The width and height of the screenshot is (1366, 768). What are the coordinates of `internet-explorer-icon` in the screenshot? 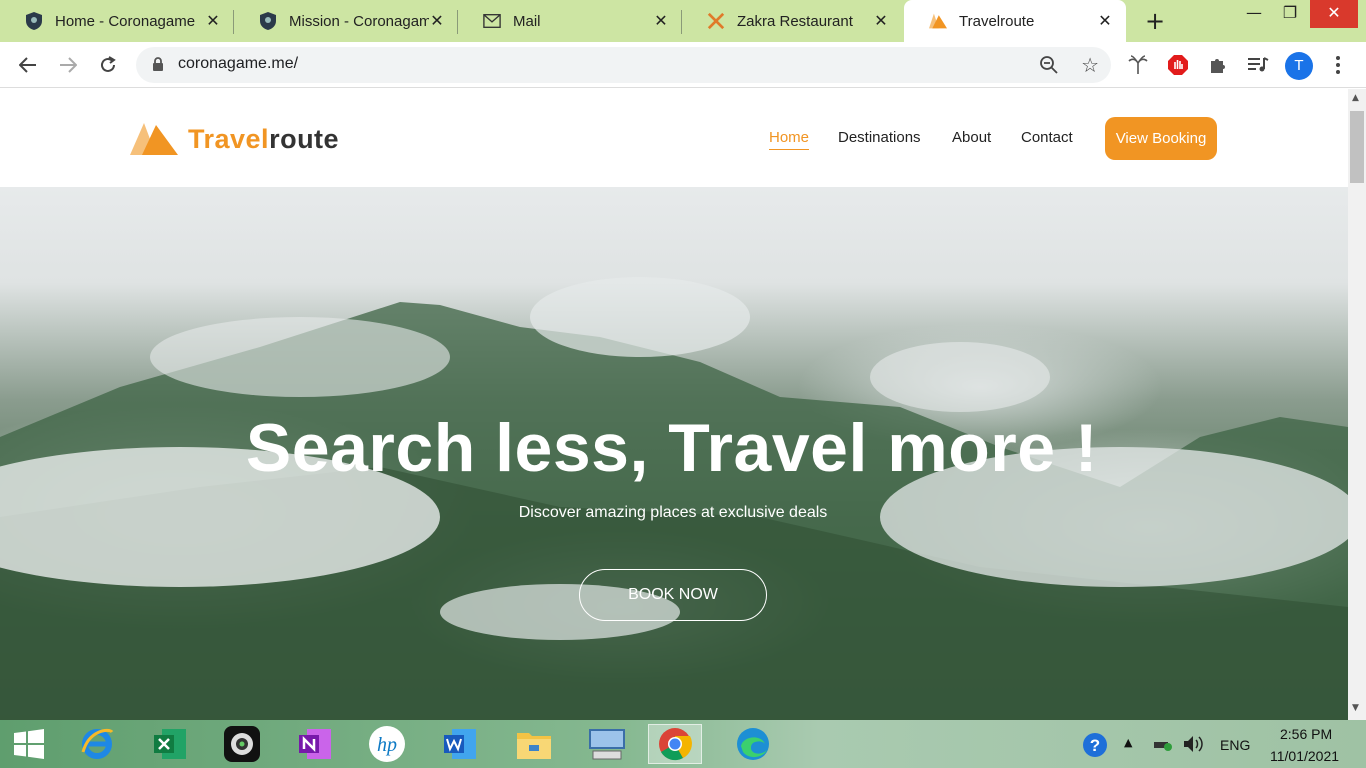 It's located at (97, 744).